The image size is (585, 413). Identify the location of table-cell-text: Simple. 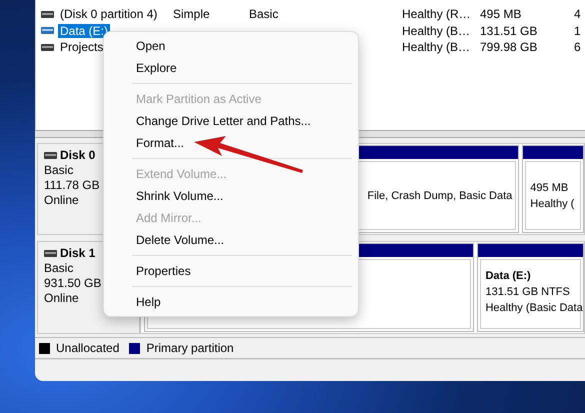
(192, 14).